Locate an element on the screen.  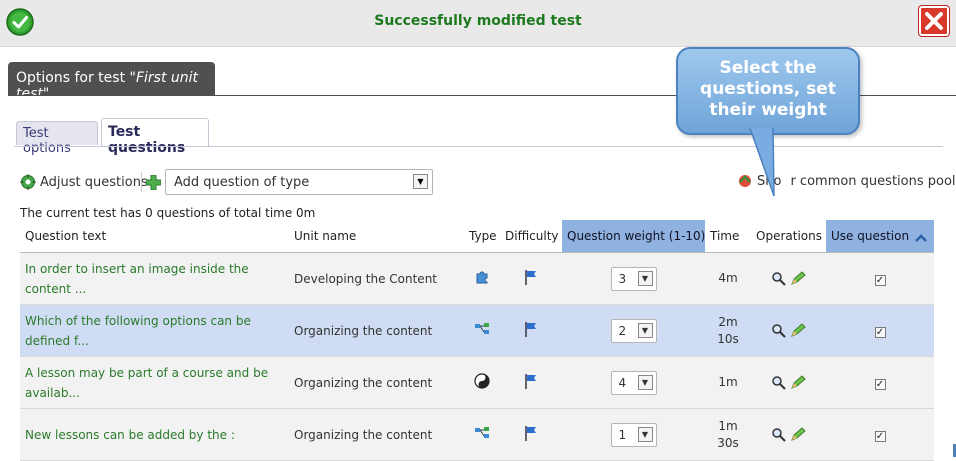
weight-select: 4 ▼ is located at coordinates (633, 382).